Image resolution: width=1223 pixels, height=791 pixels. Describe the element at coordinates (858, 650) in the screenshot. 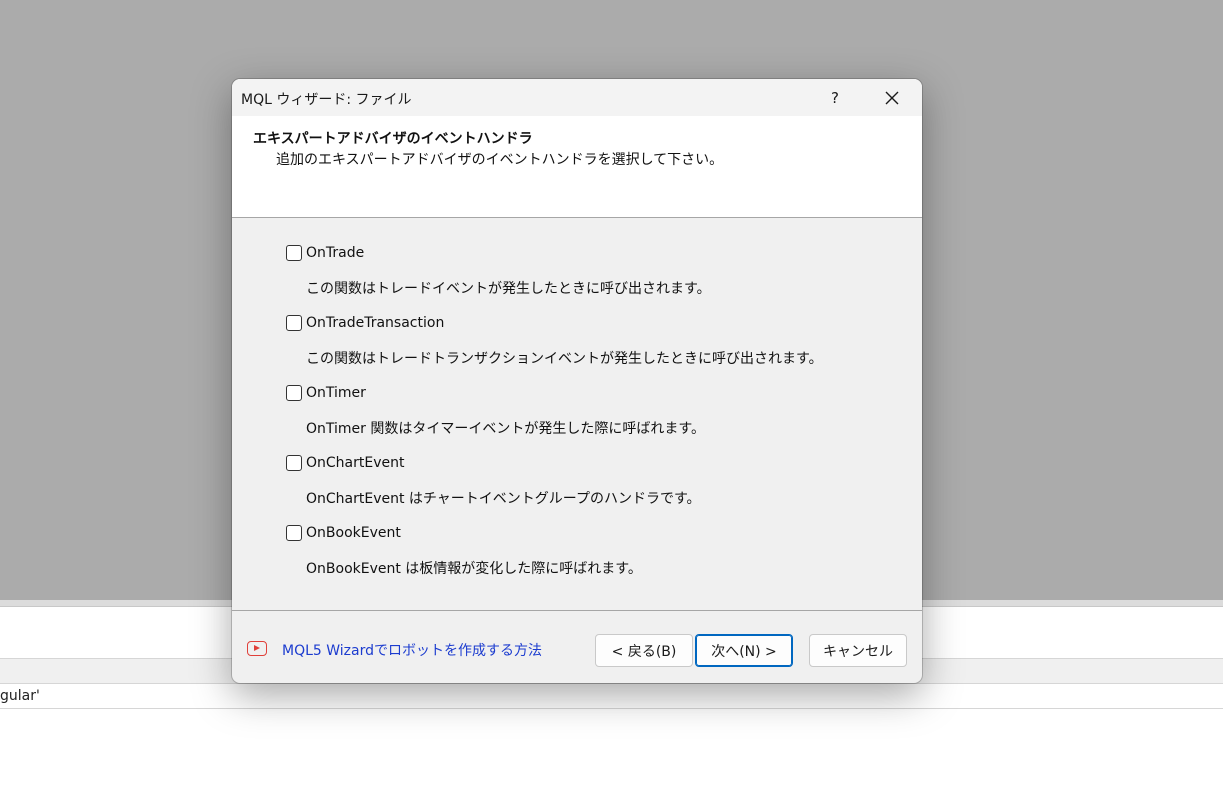

I see `cancel-button: キャンセル` at that location.